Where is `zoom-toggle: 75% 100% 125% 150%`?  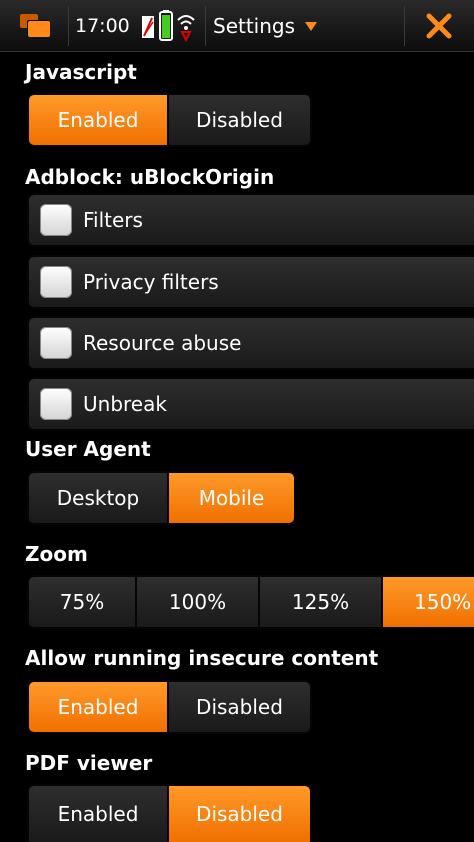
zoom-toggle: 75% 100% 125% 150% is located at coordinates (250, 602).